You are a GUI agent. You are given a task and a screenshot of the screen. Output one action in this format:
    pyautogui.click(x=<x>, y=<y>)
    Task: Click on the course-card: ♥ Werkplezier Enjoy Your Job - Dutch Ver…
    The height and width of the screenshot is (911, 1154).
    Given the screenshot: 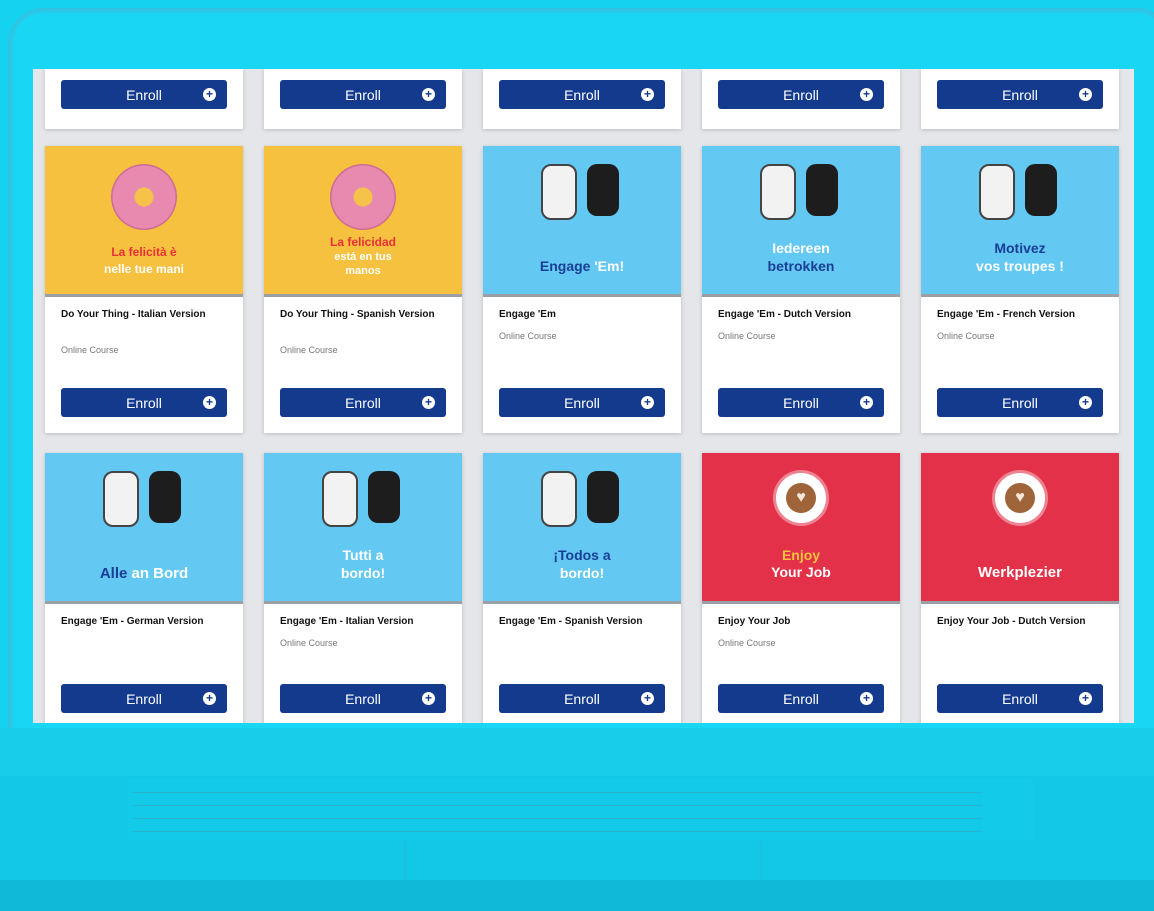 What is the action you would take?
    pyautogui.click(x=1020, y=588)
    